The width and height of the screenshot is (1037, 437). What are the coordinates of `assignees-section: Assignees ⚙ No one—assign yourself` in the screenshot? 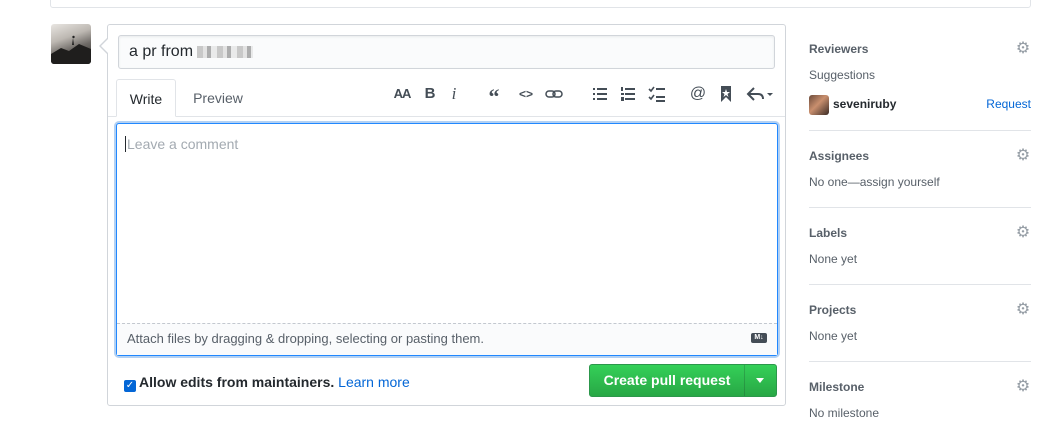 It's located at (920, 169).